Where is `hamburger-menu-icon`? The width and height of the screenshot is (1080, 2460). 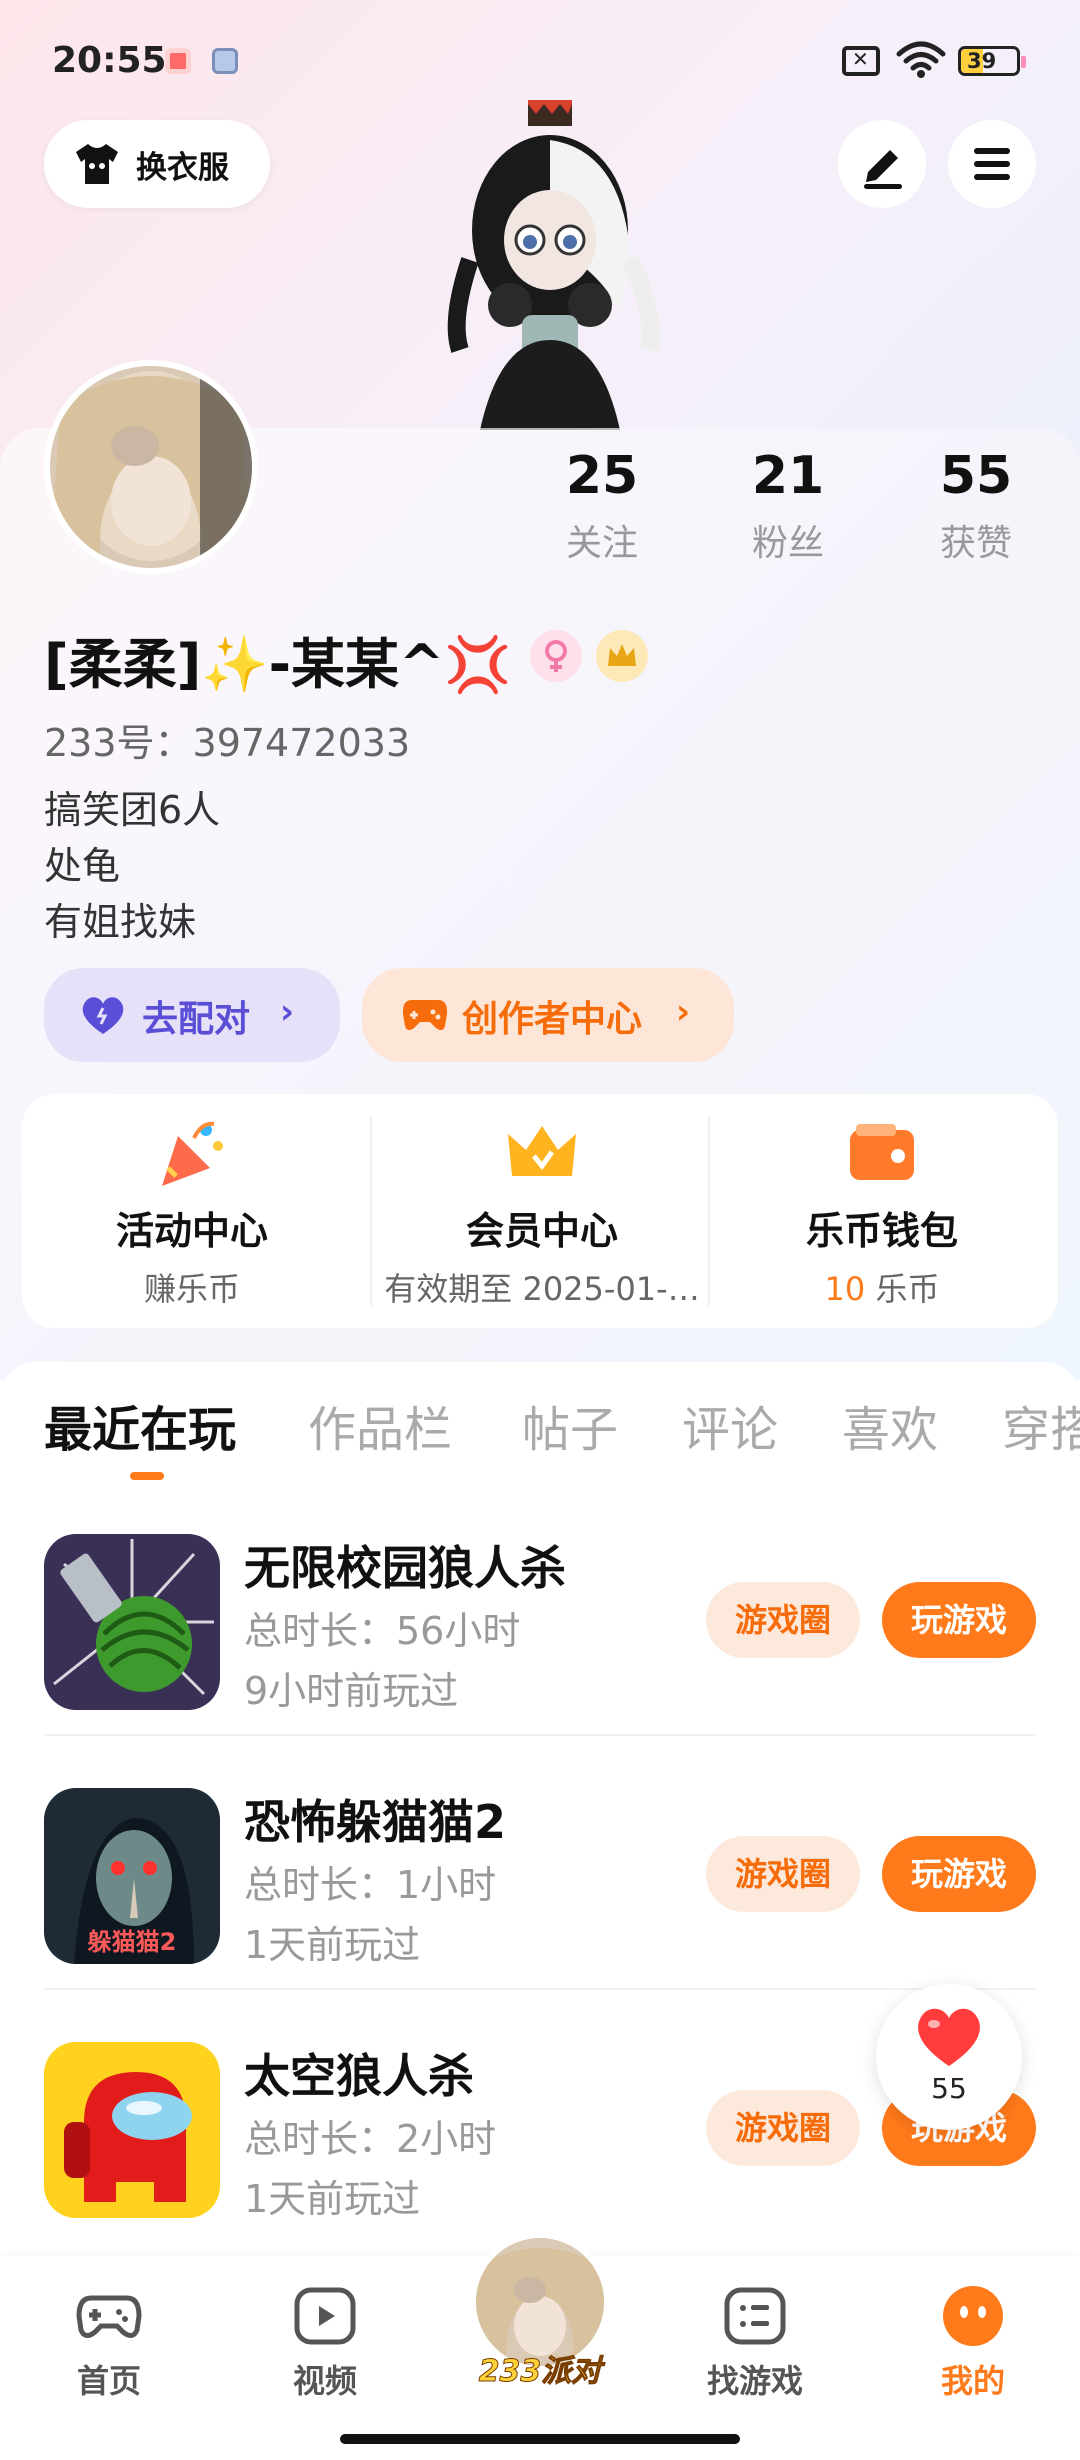 hamburger-menu-icon is located at coordinates (992, 164).